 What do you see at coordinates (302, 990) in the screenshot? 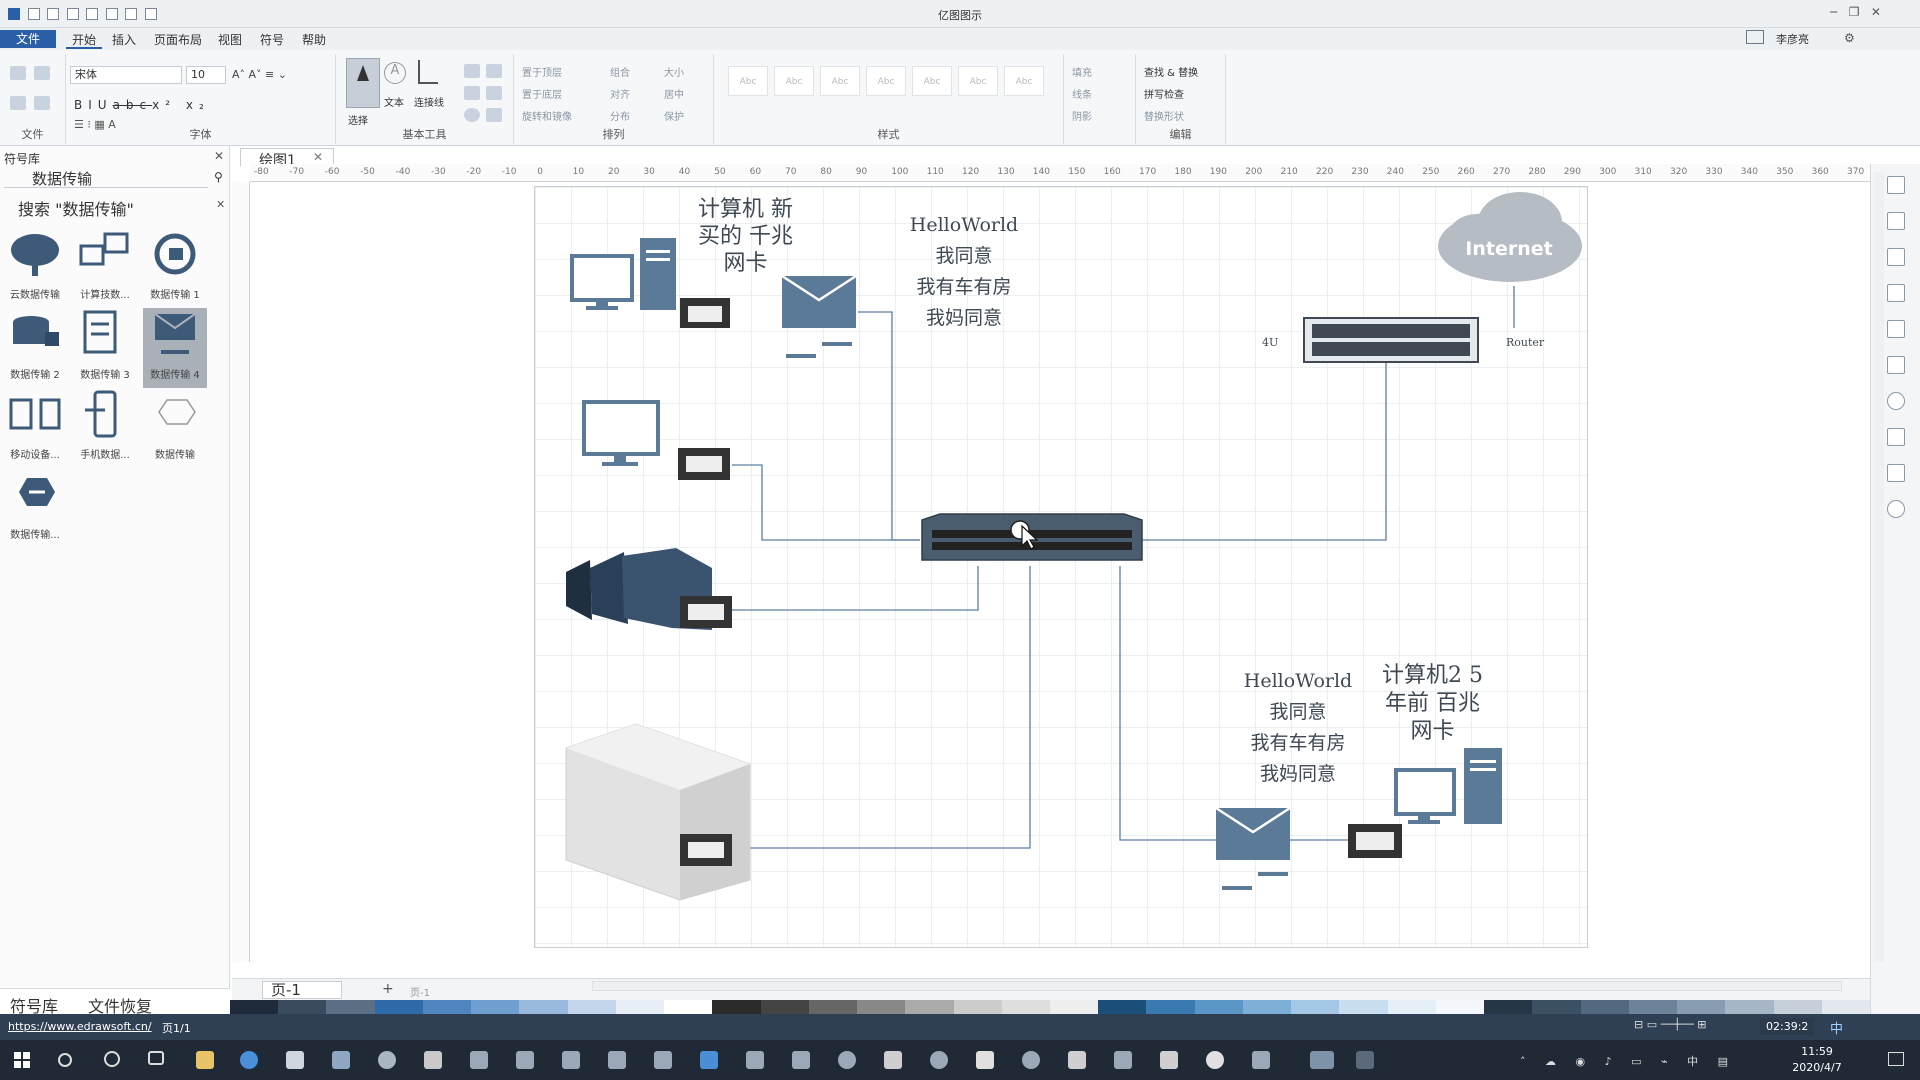
I see `page-tab: 页-1` at bounding box center [302, 990].